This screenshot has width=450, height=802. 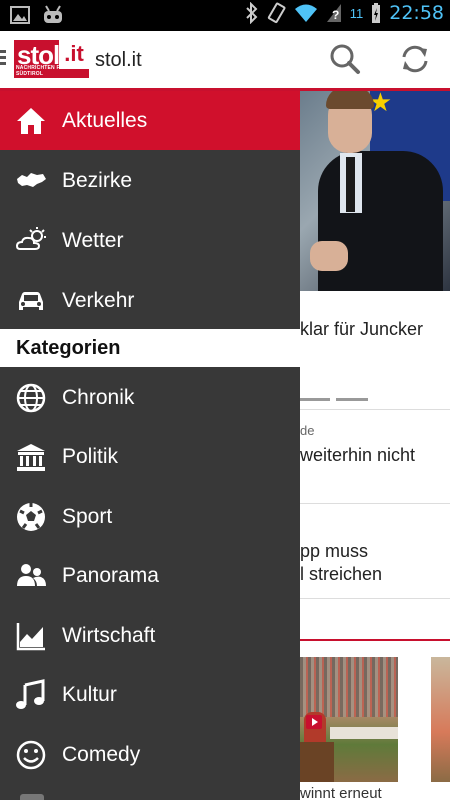 What do you see at coordinates (276, 13) in the screenshot?
I see `vibrate-icon` at bounding box center [276, 13].